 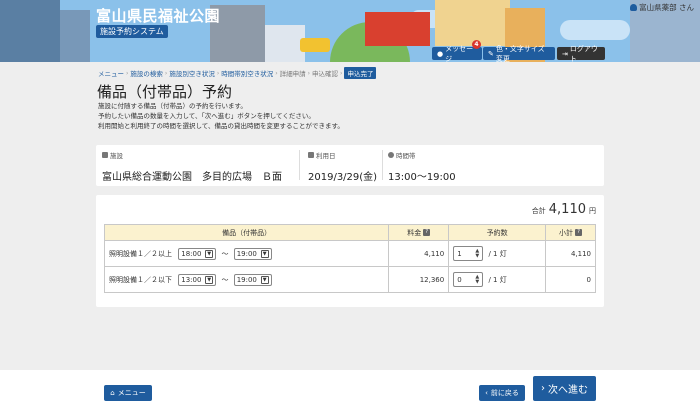 I want to click on pencil-icon: ✎, so click(x=491, y=53).